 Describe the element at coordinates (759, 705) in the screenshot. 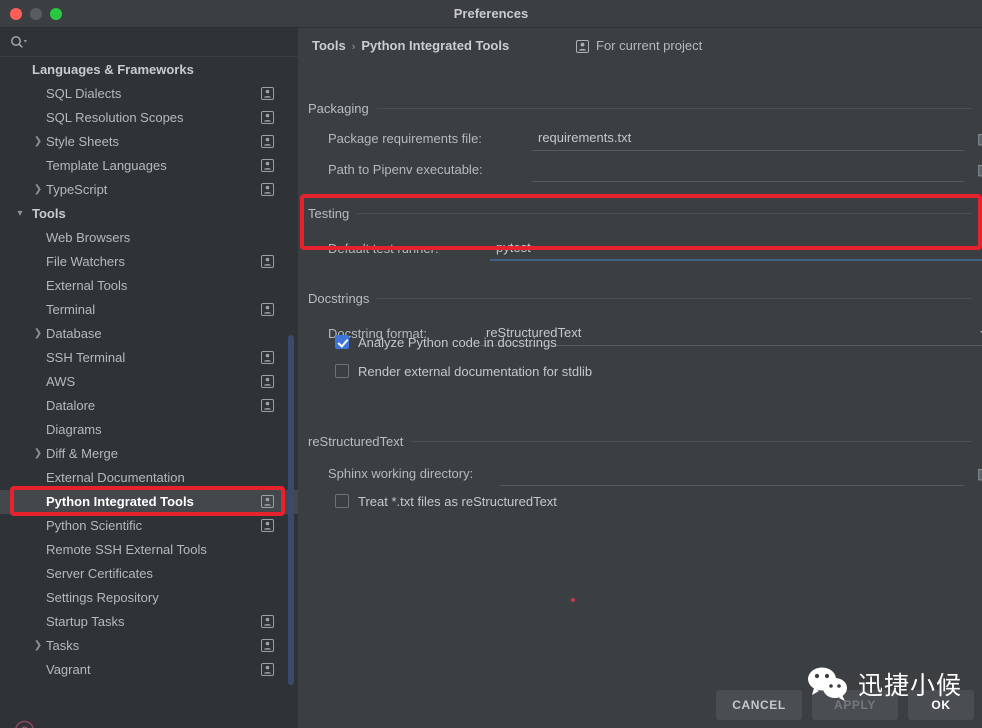

I see `cancel-button: CANCEL` at that location.